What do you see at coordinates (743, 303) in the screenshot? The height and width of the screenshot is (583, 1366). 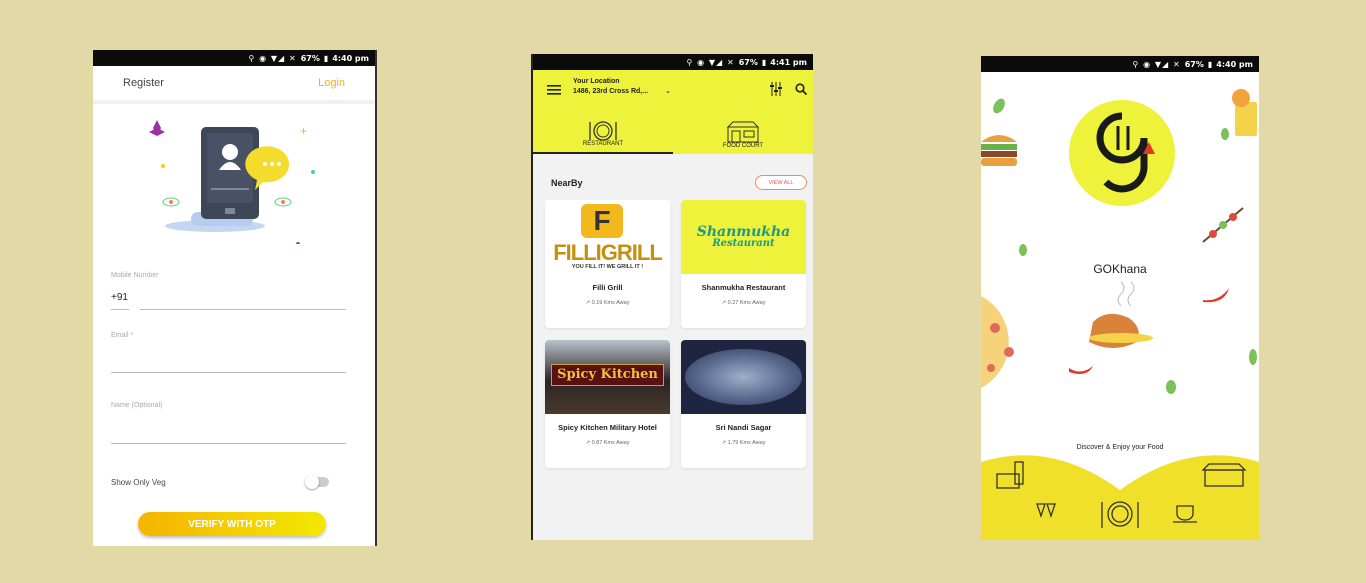 I see `restaurant-distance: ↗ 0.27 Kms Away` at bounding box center [743, 303].